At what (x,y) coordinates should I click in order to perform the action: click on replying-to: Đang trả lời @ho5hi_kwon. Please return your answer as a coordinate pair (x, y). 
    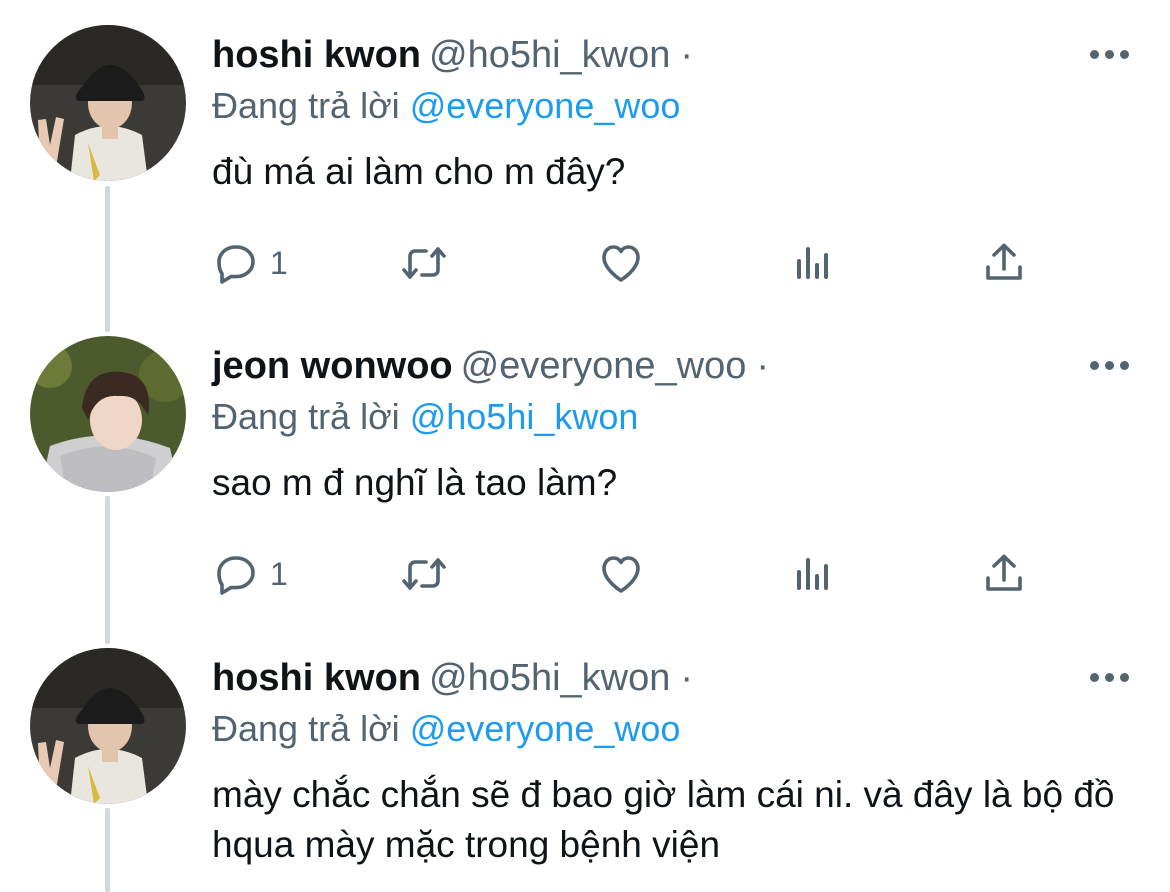
    Looking at the image, I should click on (671, 417).